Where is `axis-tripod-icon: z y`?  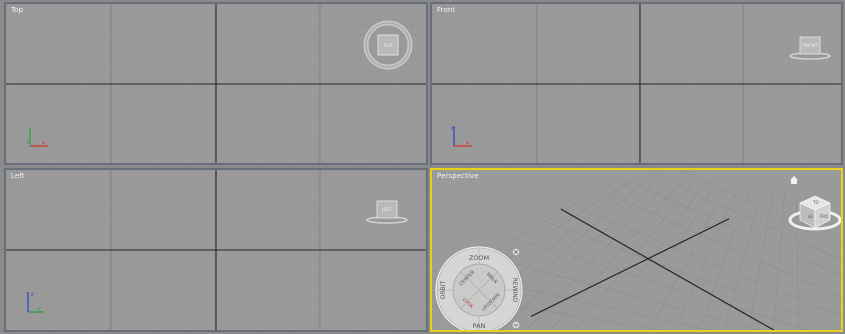 axis-tripod-icon: z y is located at coordinates (35, 302).